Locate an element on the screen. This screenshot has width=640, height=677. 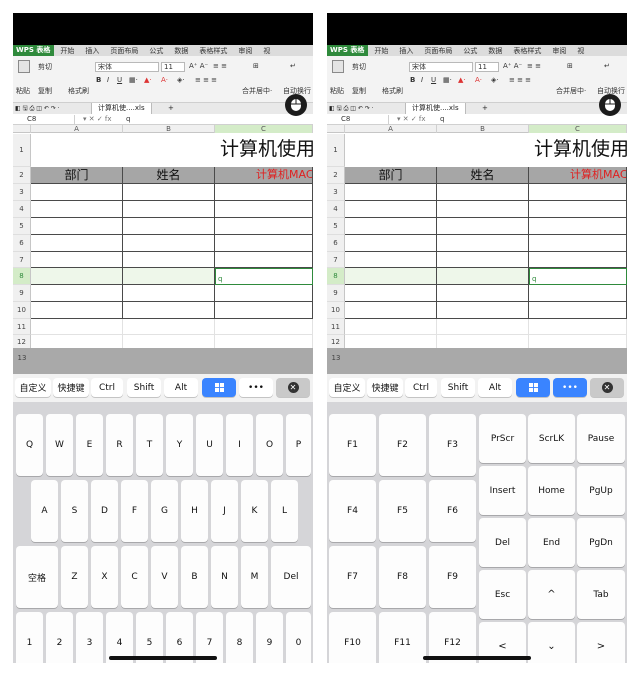
italic-button: I is located at coordinates (108, 80).